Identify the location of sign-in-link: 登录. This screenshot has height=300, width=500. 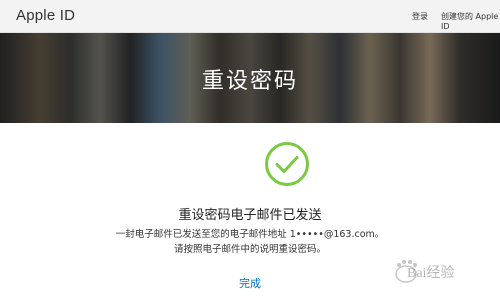
(420, 16).